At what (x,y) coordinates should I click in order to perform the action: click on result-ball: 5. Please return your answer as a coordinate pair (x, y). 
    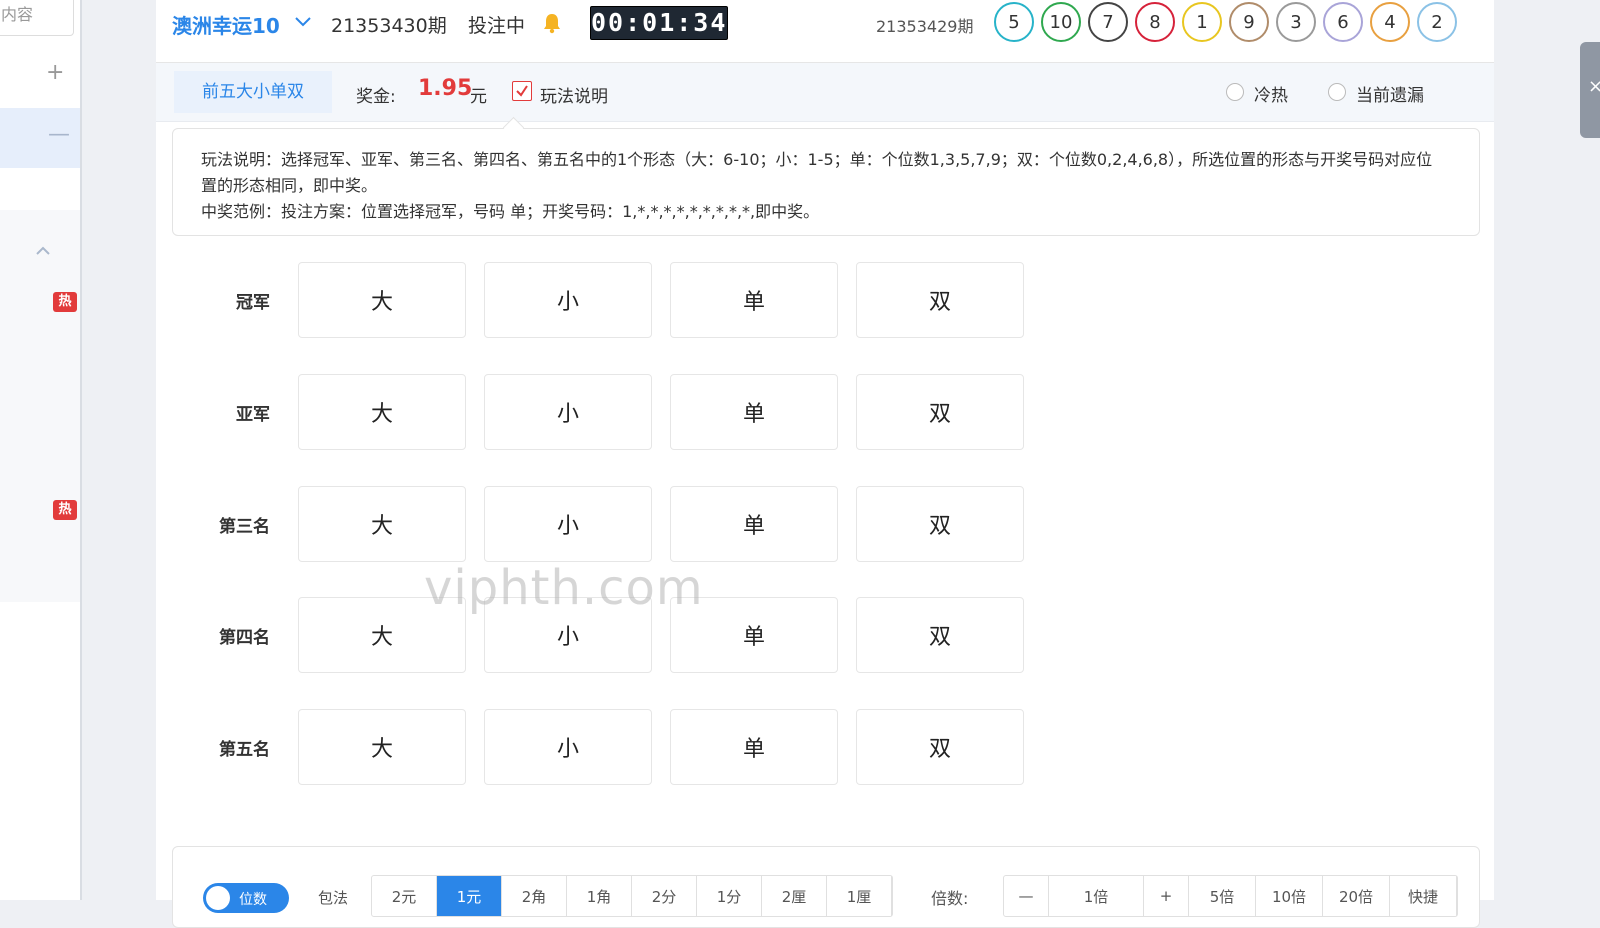
    Looking at the image, I should click on (1014, 22).